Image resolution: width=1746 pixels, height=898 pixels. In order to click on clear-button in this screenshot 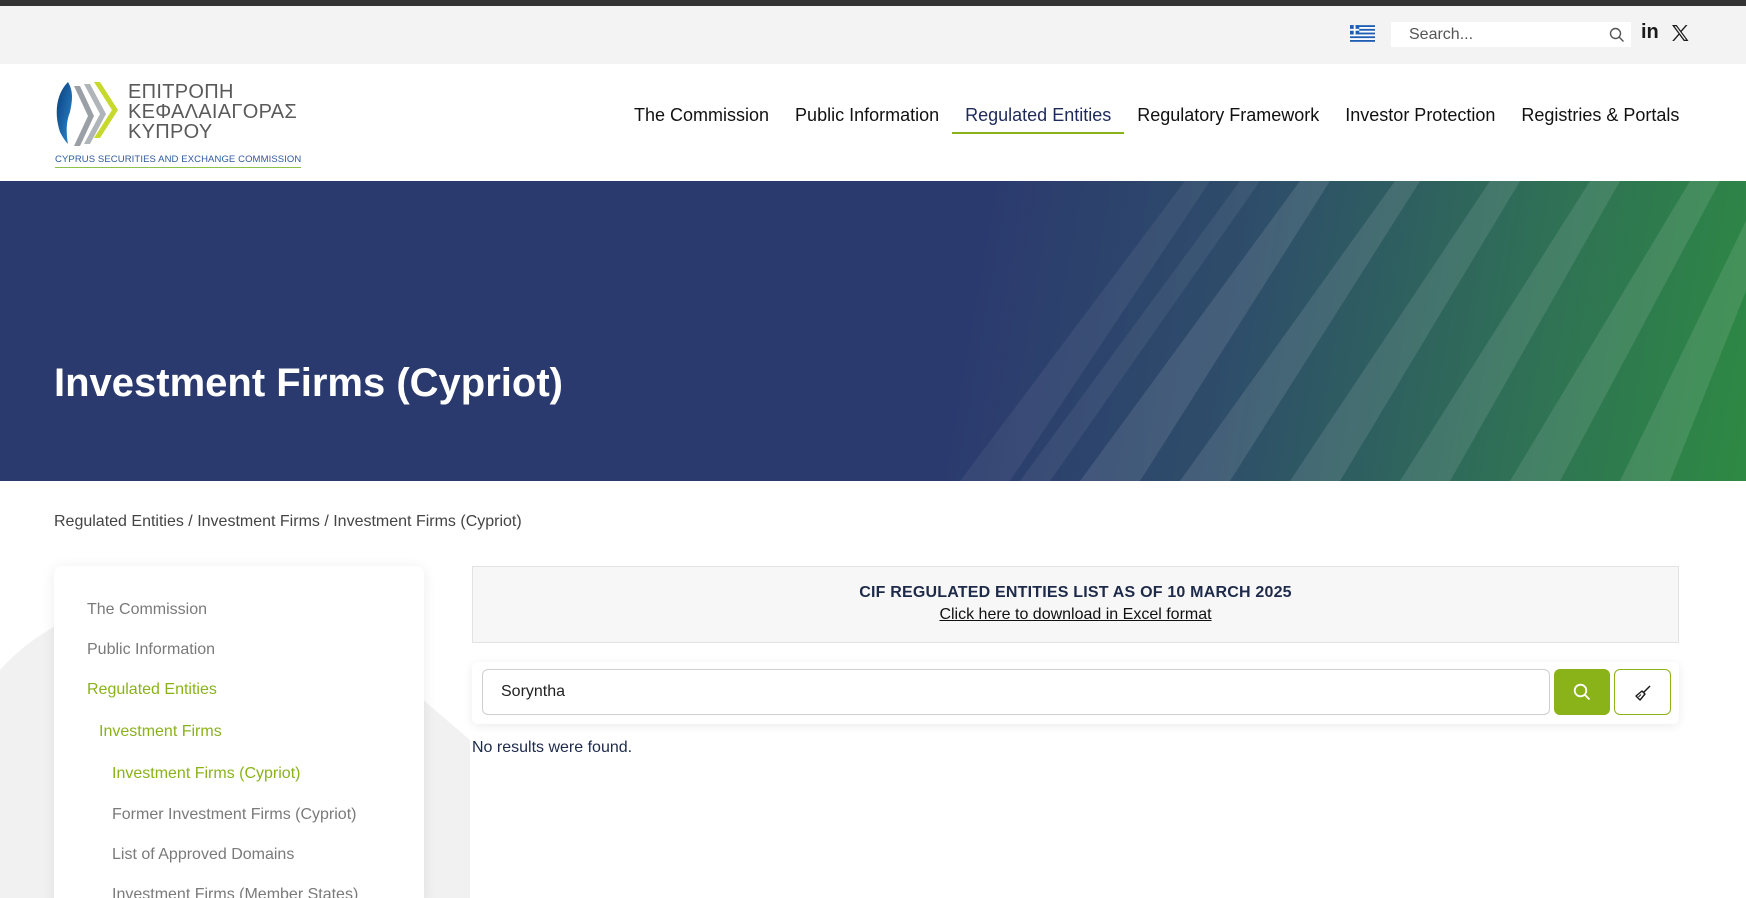, I will do `click(1642, 692)`.